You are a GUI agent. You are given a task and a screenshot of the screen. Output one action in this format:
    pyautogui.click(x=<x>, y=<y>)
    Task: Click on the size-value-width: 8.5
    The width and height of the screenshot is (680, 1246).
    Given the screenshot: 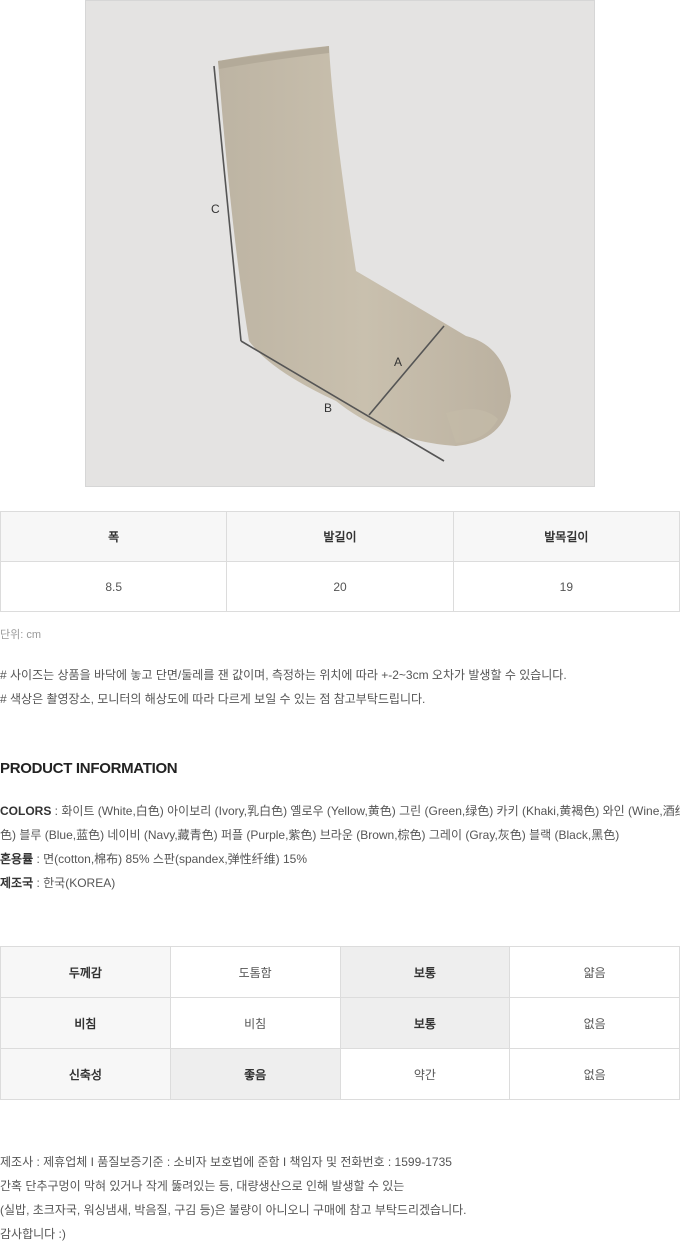 What is the action you would take?
    pyautogui.click(x=114, y=586)
    